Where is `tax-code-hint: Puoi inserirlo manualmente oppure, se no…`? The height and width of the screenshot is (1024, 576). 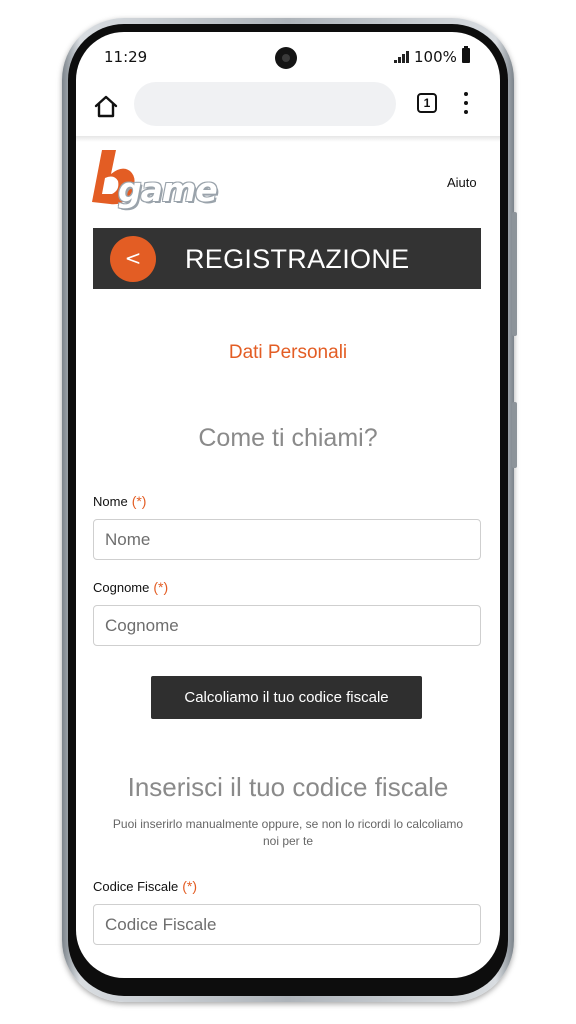 tax-code-hint: Puoi inserirlo manualmente oppure, se no… is located at coordinates (288, 832).